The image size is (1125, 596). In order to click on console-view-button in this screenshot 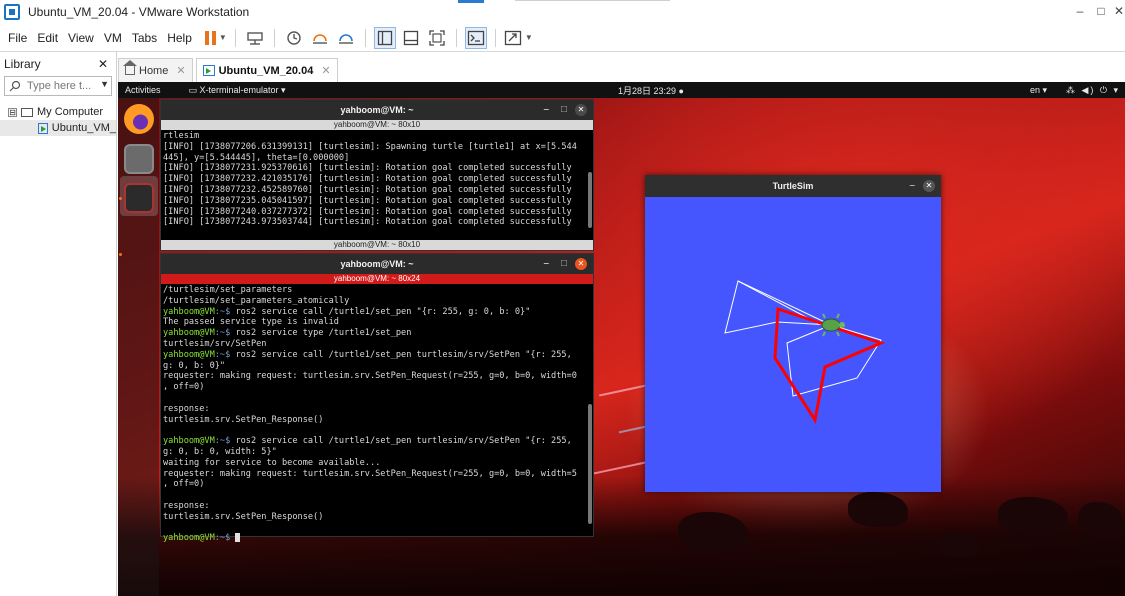, I will do `click(475, 37)`.